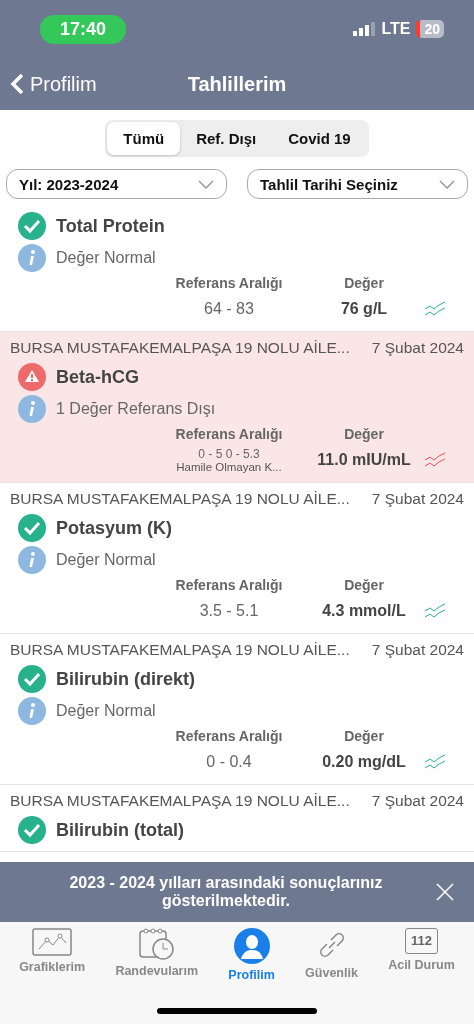  Describe the element at coordinates (17, 84) in the screenshot. I see `chevron-left-icon` at that location.